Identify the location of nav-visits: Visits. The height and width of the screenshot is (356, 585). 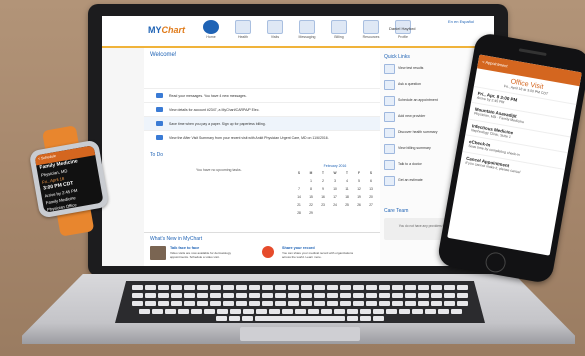
(275, 29).